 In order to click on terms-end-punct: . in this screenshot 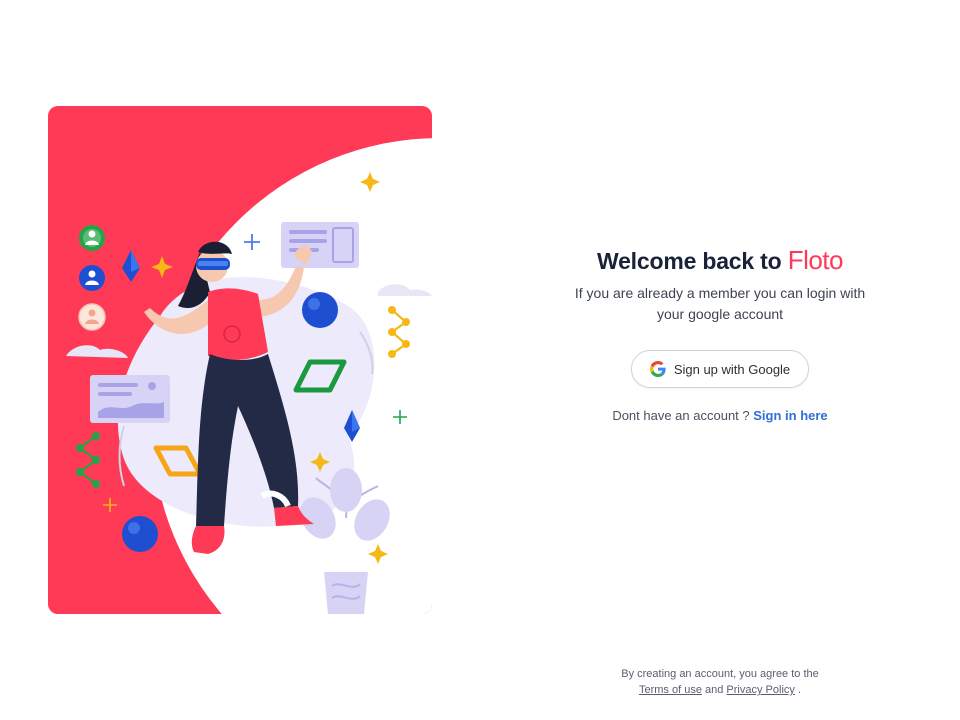, I will do `click(799, 690)`.